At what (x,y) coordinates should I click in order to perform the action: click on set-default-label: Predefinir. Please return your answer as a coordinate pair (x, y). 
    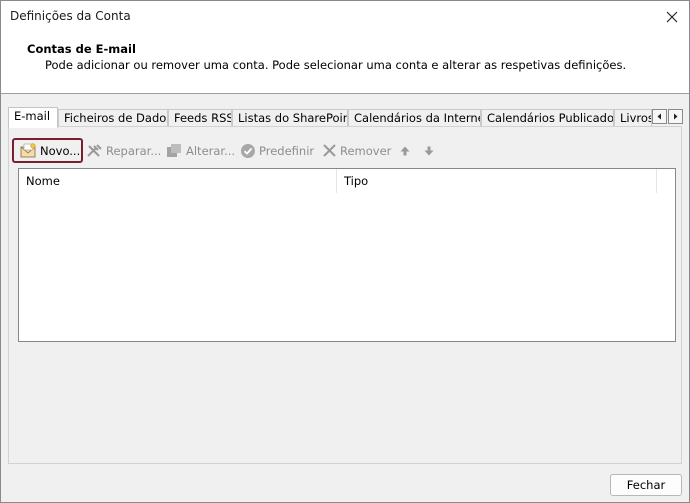
    Looking at the image, I should click on (287, 150).